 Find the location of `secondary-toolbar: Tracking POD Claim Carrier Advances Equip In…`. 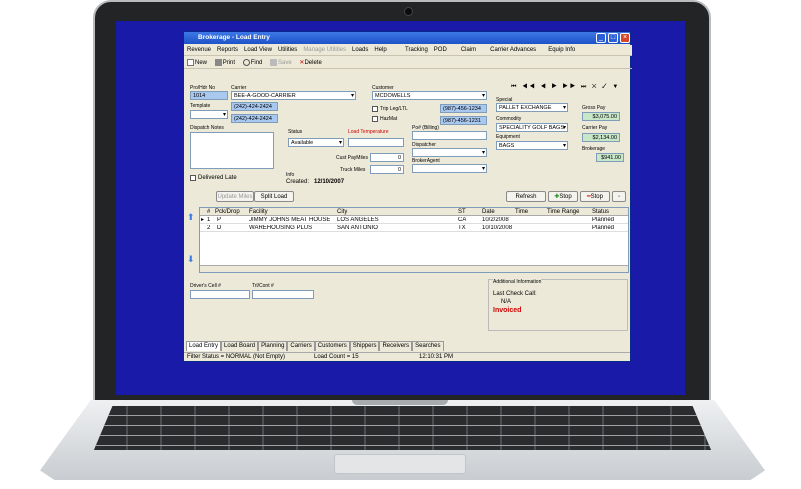

secondary-toolbar: Tracking POD Claim Carrier Advances Equip In… is located at coordinates (514, 50).